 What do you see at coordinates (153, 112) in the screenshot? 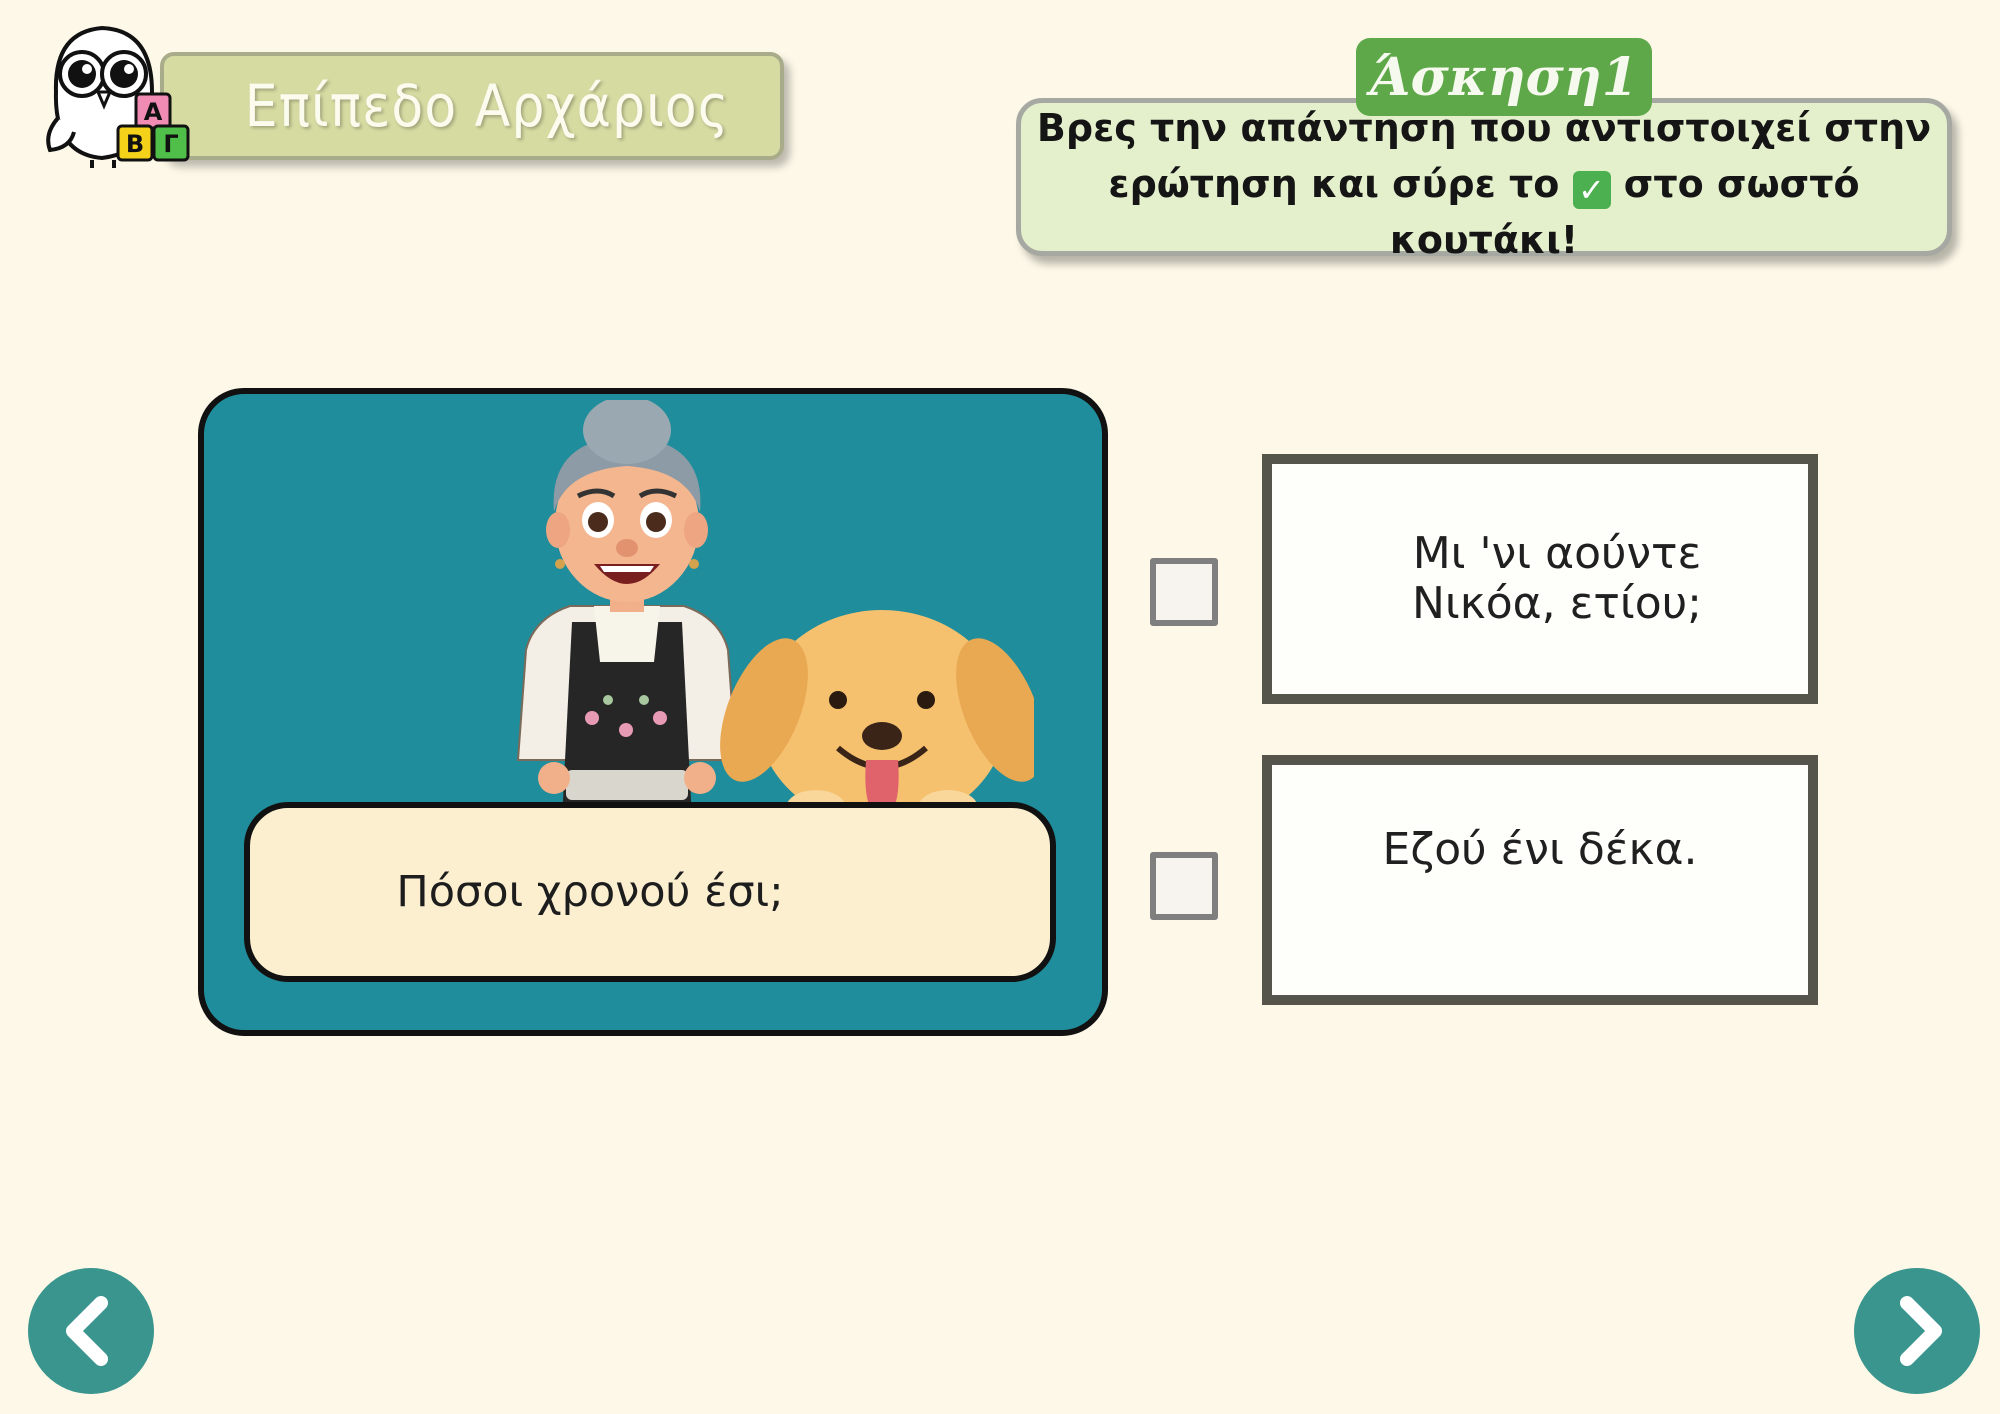
I see `logo-letter-a: Α` at bounding box center [153, 112].